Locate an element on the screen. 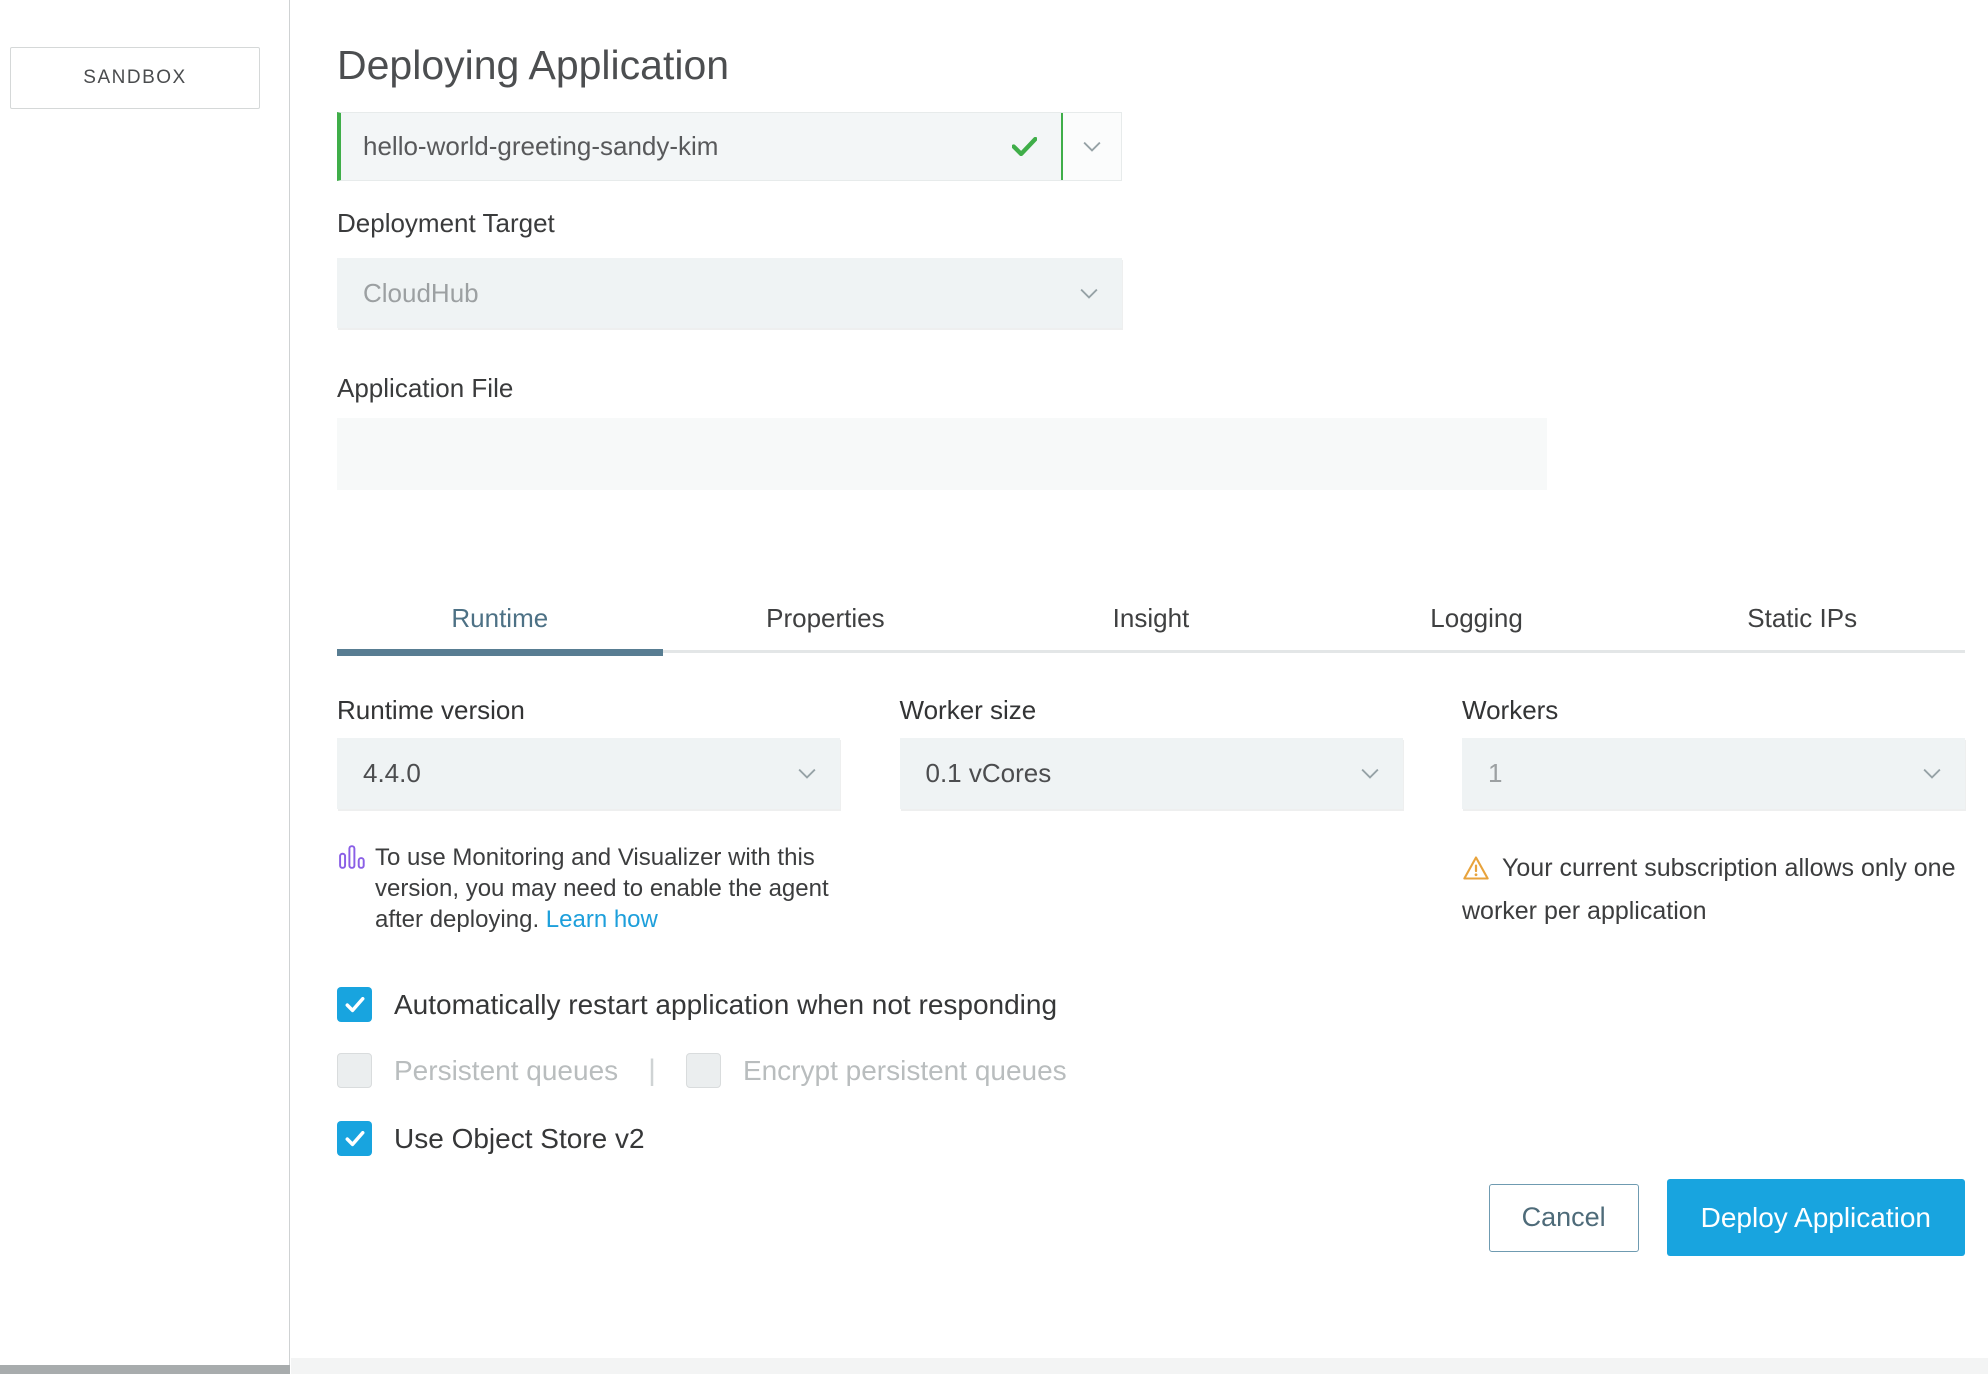 The width and height of the screenshot is (1988, 1374). worker-size-label: Worker size is located at coordinates (968, 710).